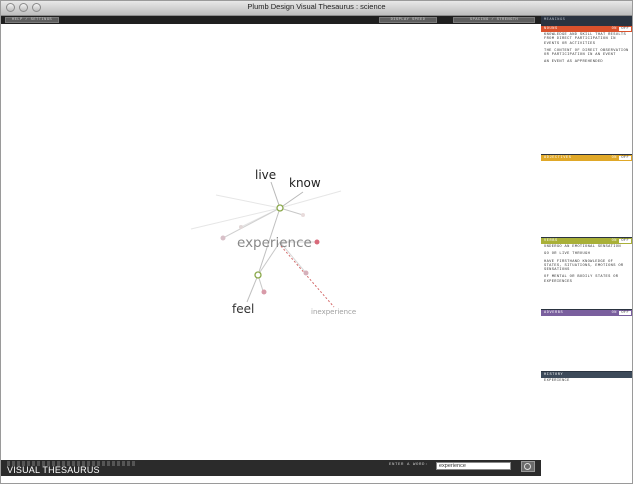 This screenshot has width=633, height=484. Describe the element at coordinates (473, 466) in the screenshot. I see `word-input: experience` at that location.